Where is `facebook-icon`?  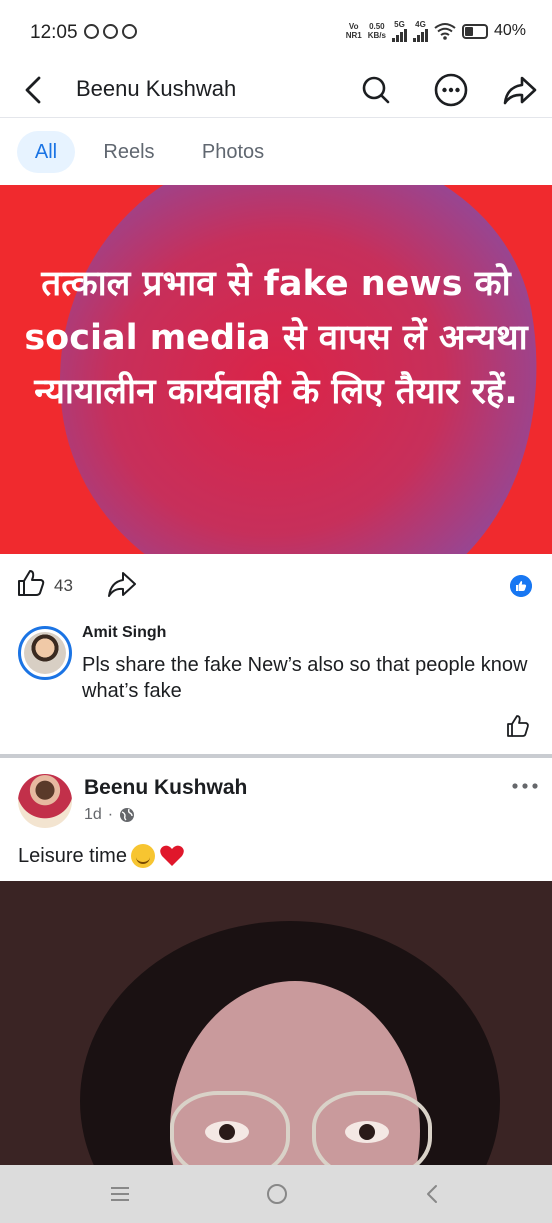 facebook-icon is located at coordinates (129, 31).